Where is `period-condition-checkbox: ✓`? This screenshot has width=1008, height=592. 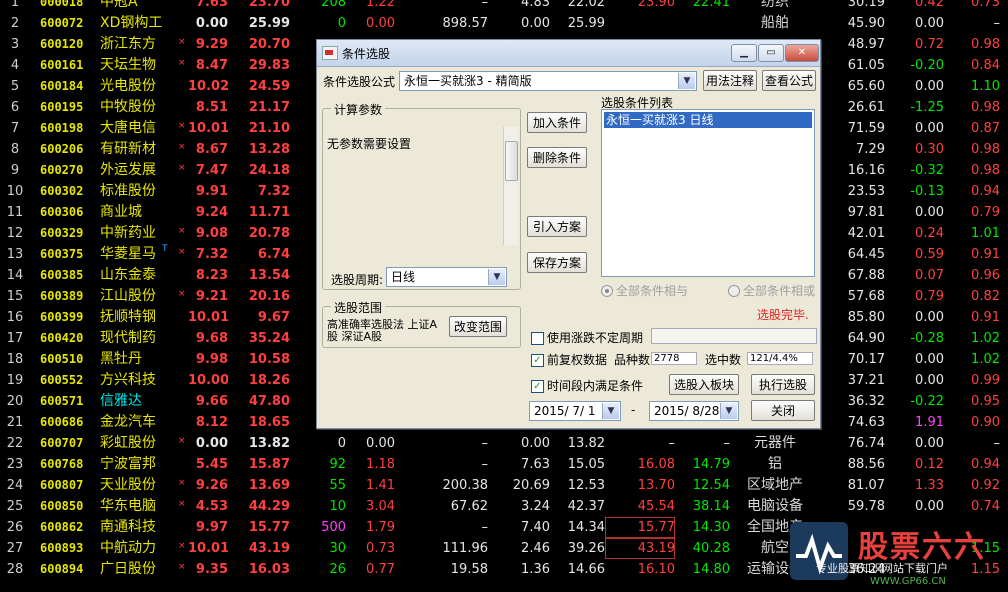
period-condition-checkbox: ✓ is located at coordinates (537, 386).